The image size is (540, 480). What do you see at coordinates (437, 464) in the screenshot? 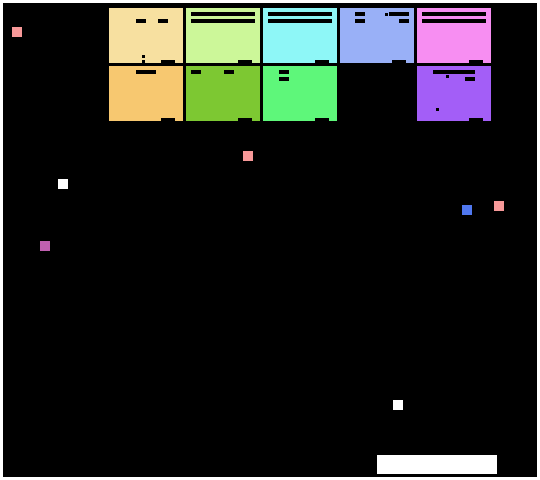
I see `paddle` at bounding box center [437, 464].